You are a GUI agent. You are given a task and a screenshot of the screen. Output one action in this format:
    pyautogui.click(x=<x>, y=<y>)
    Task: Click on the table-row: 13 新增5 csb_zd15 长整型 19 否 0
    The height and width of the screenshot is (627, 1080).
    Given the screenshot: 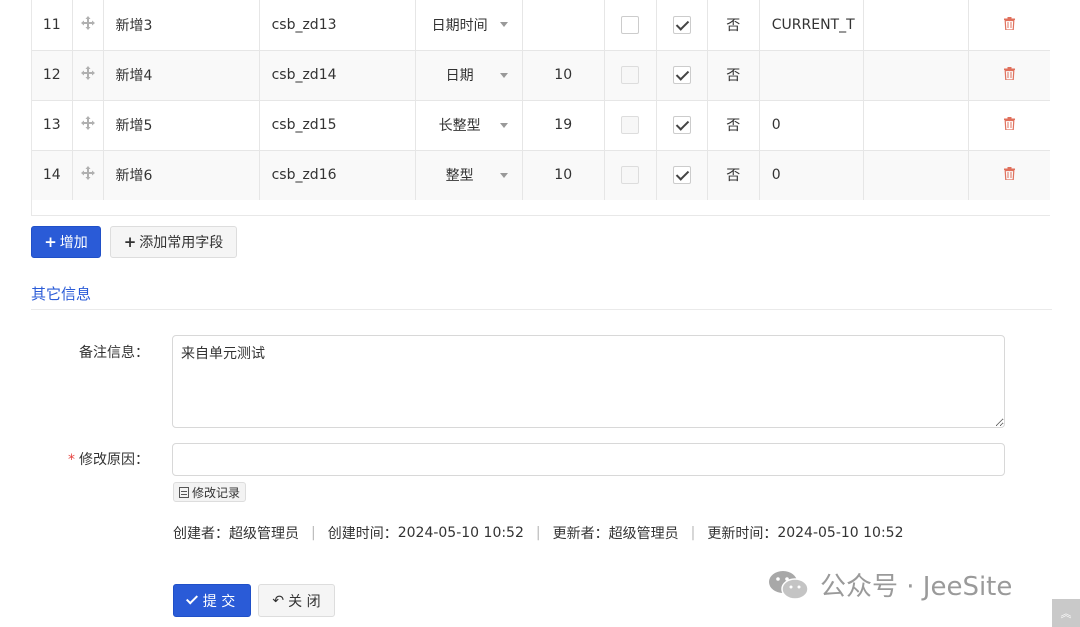 What is the action you would take?
    pyautogui.click(x=541, y=125)
    